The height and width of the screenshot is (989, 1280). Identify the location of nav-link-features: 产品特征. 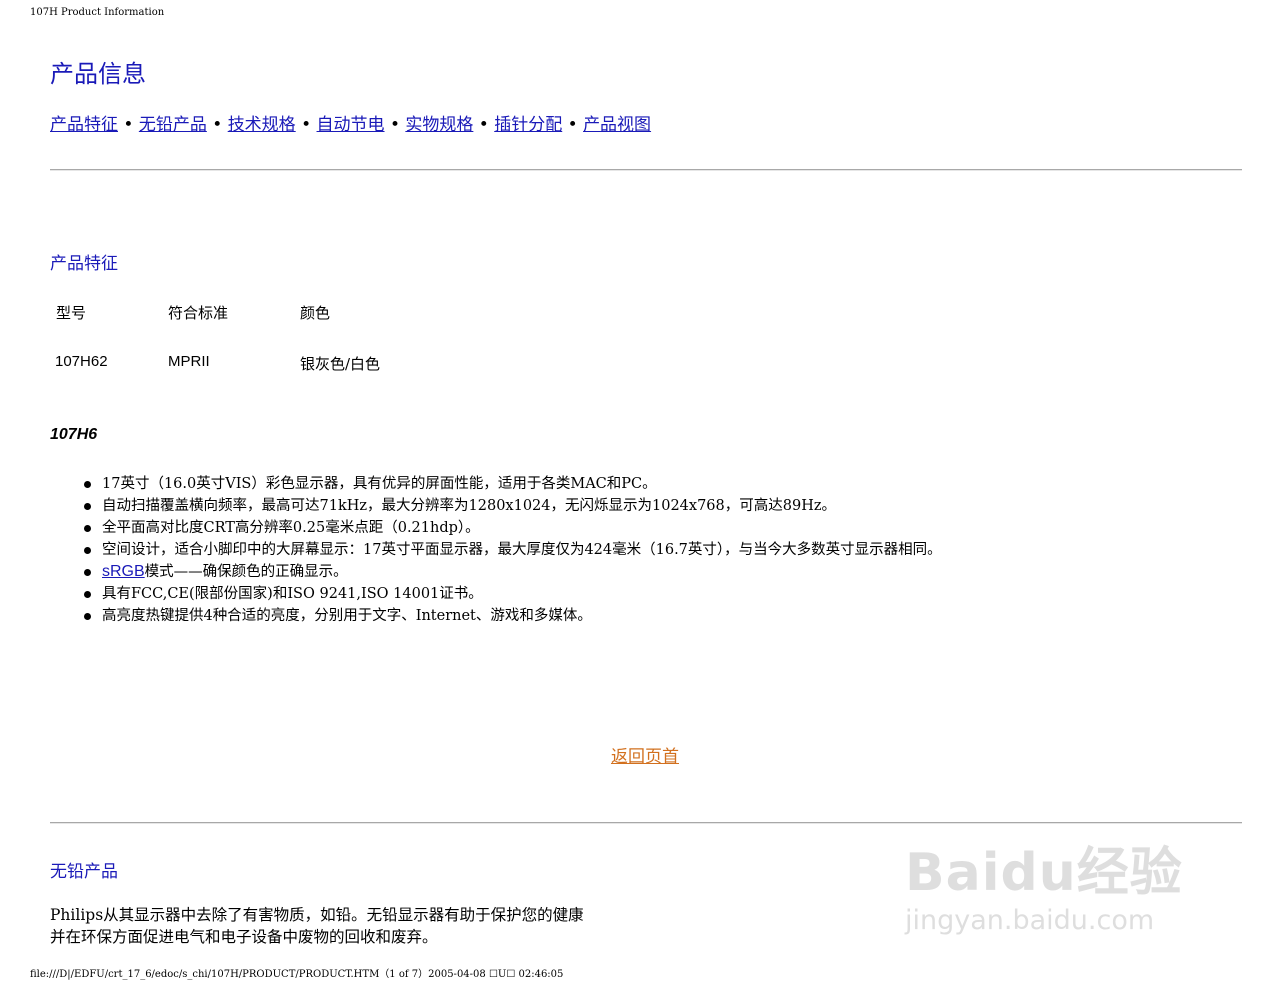
(84, 125).